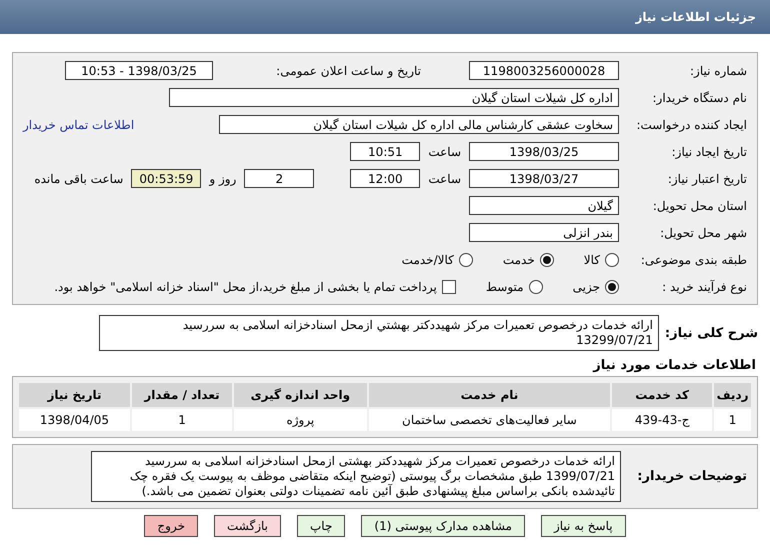 This screenshot has height=545, width=770. What do you see at coordinates (182, 395) in the screenshot?
I see `column-header: تعداد / مقدار` at bounding box center [182, 395].